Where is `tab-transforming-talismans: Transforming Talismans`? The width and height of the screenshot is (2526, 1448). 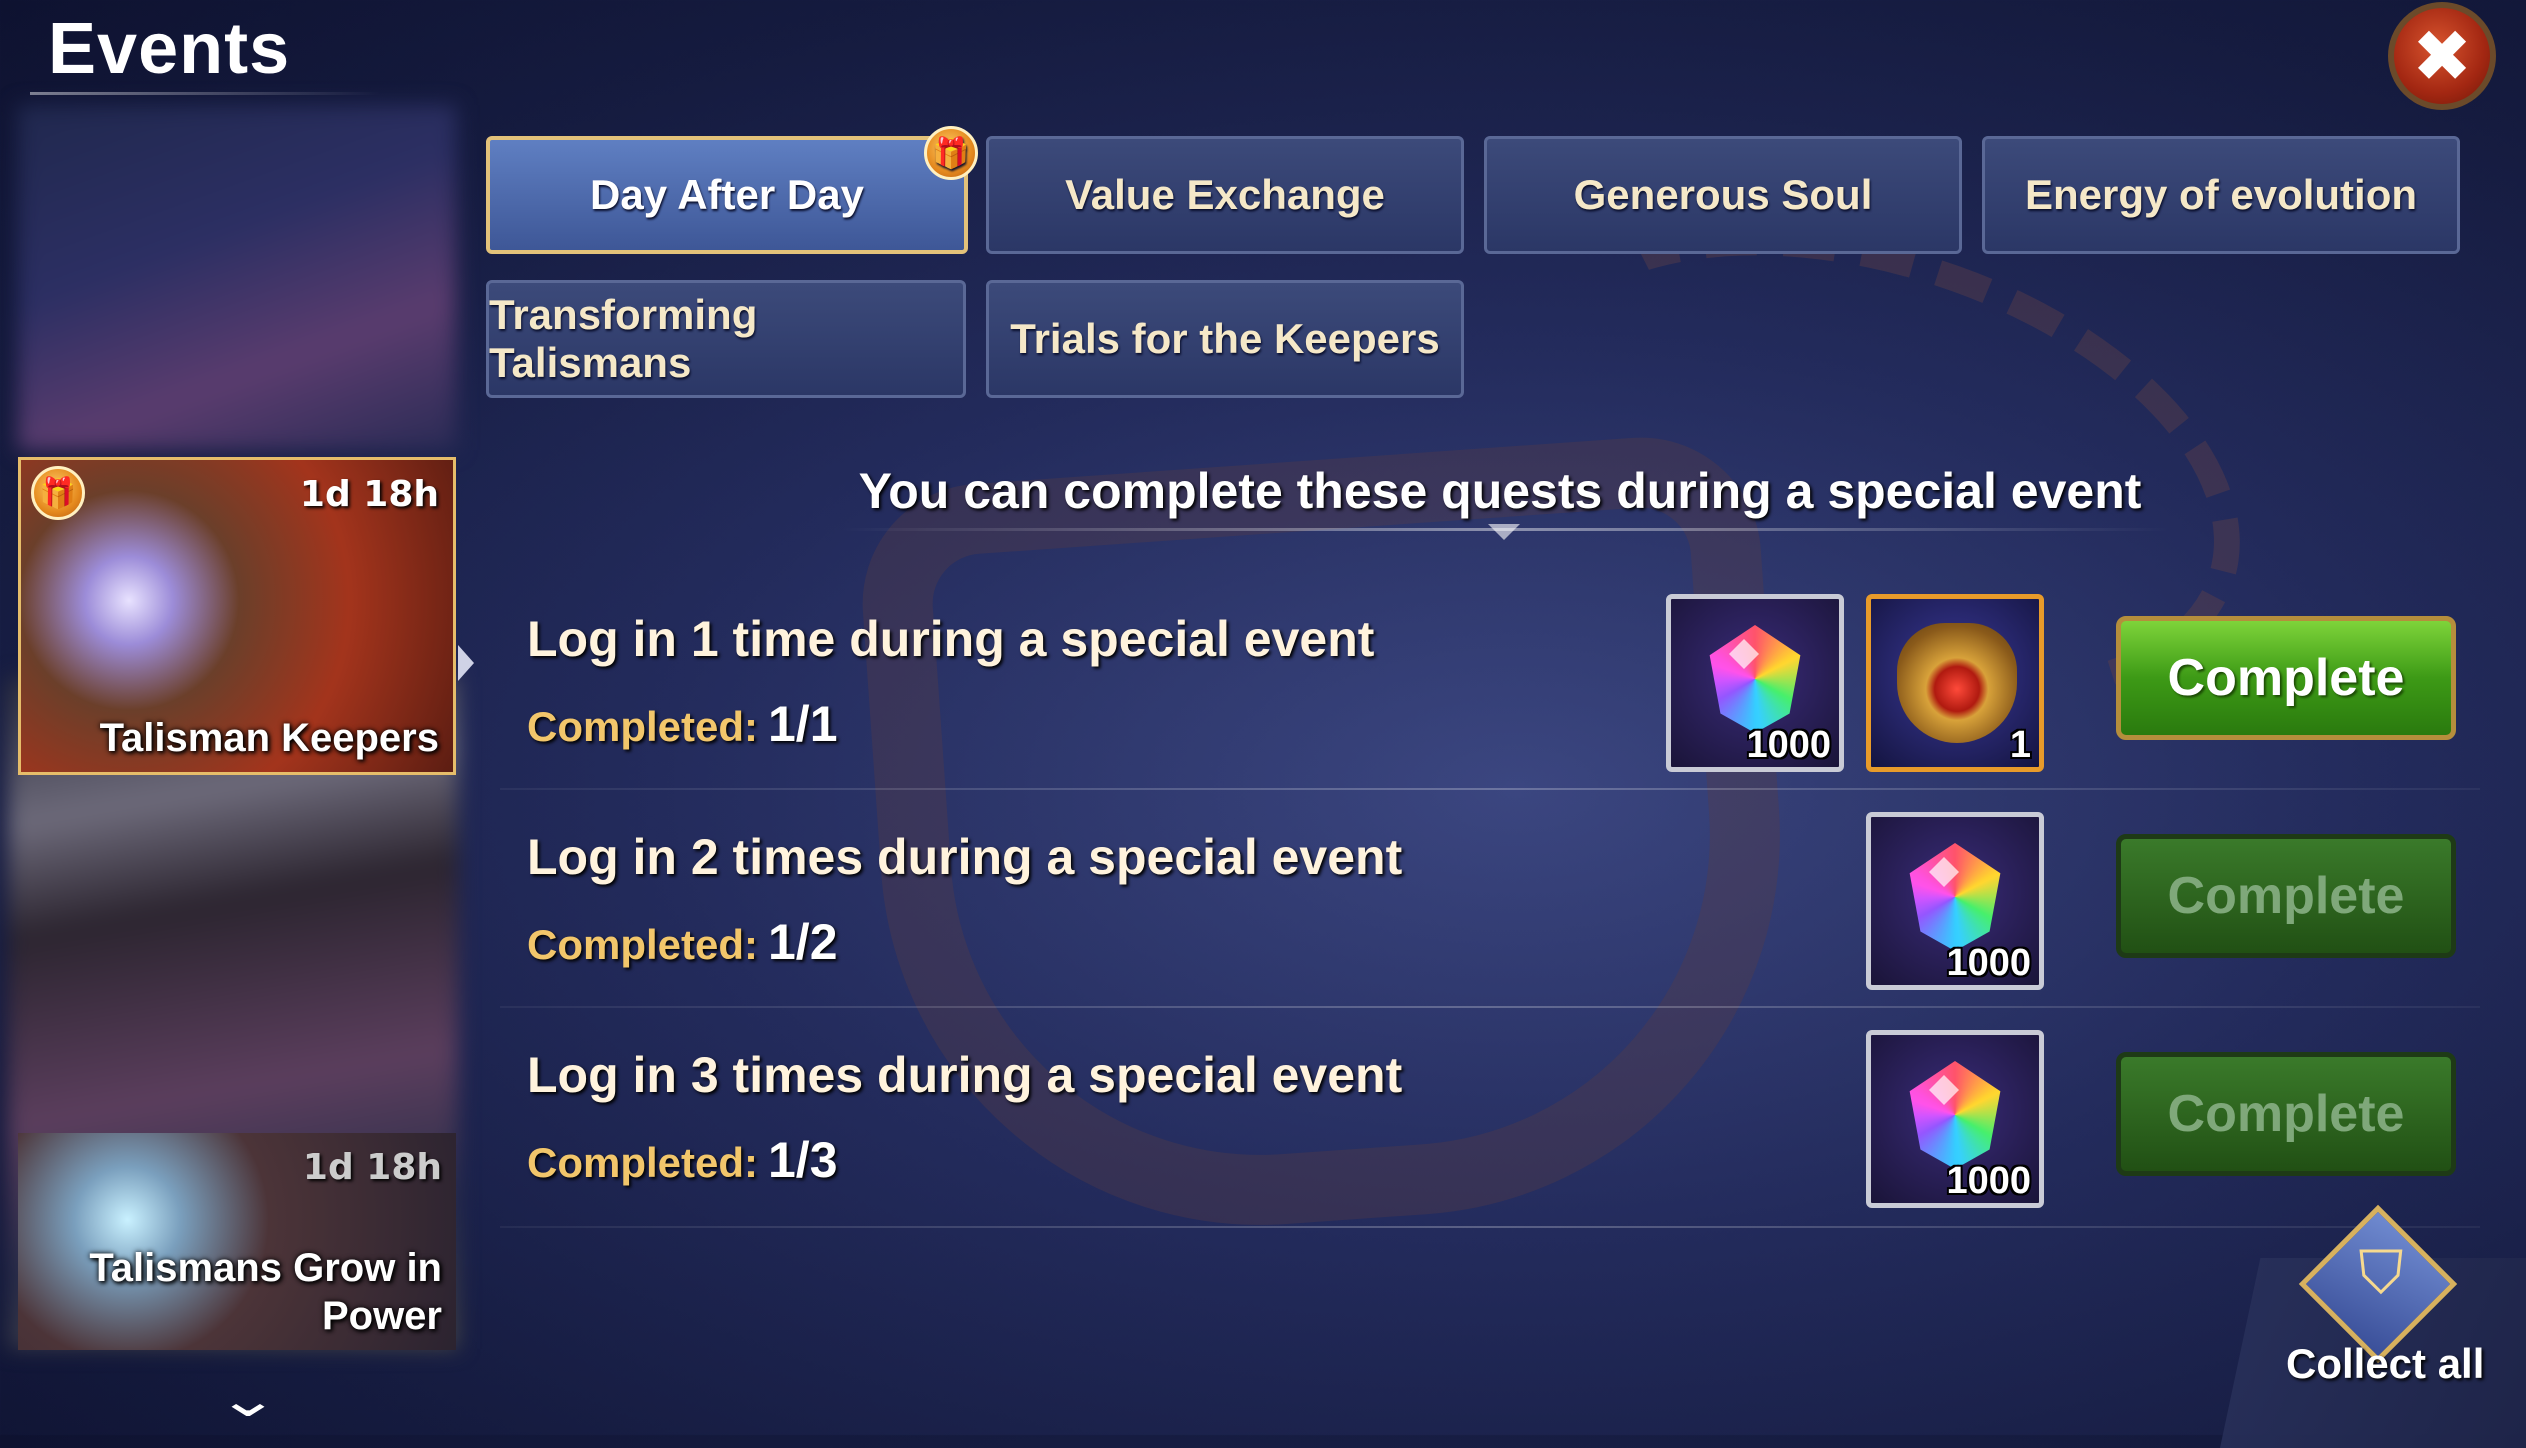
tab-transforming-talismans: Transforming Talismans is located at coordinates (726, 339).